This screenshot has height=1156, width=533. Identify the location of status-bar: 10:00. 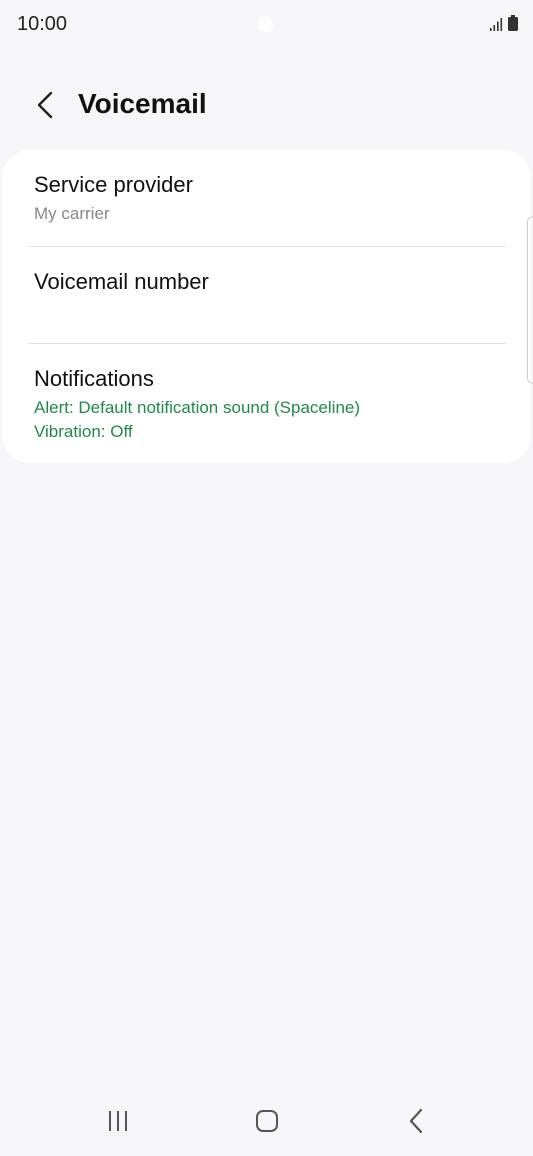
(266, 25).